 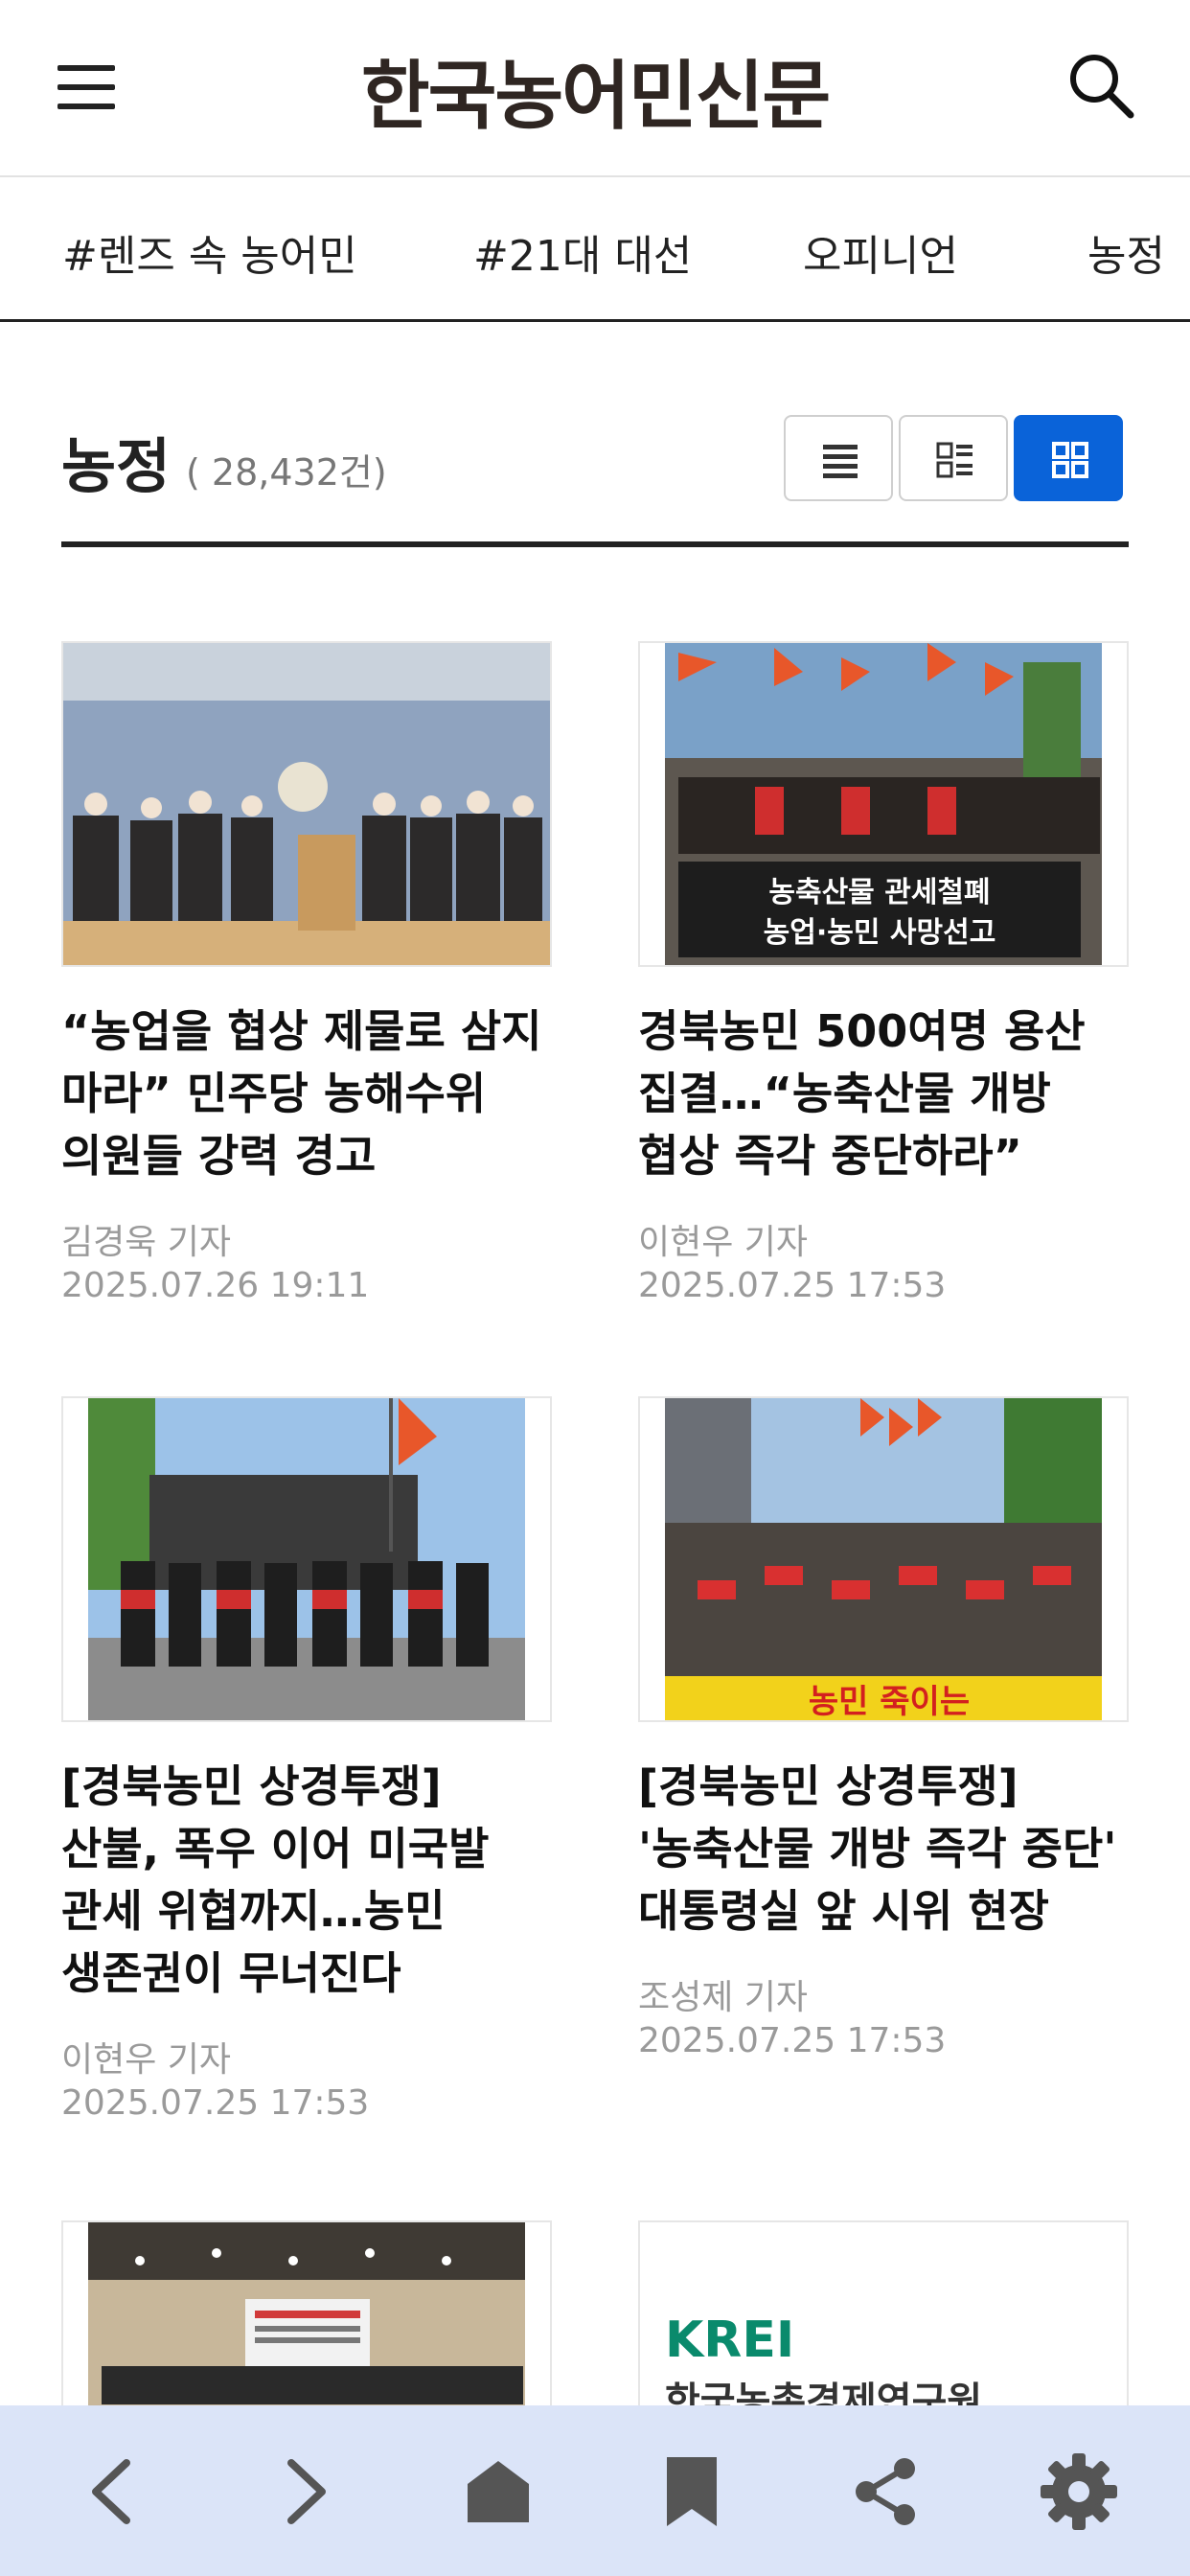 I want to click on site-logo: 한국농어민신문, so click(x=595, y=90).